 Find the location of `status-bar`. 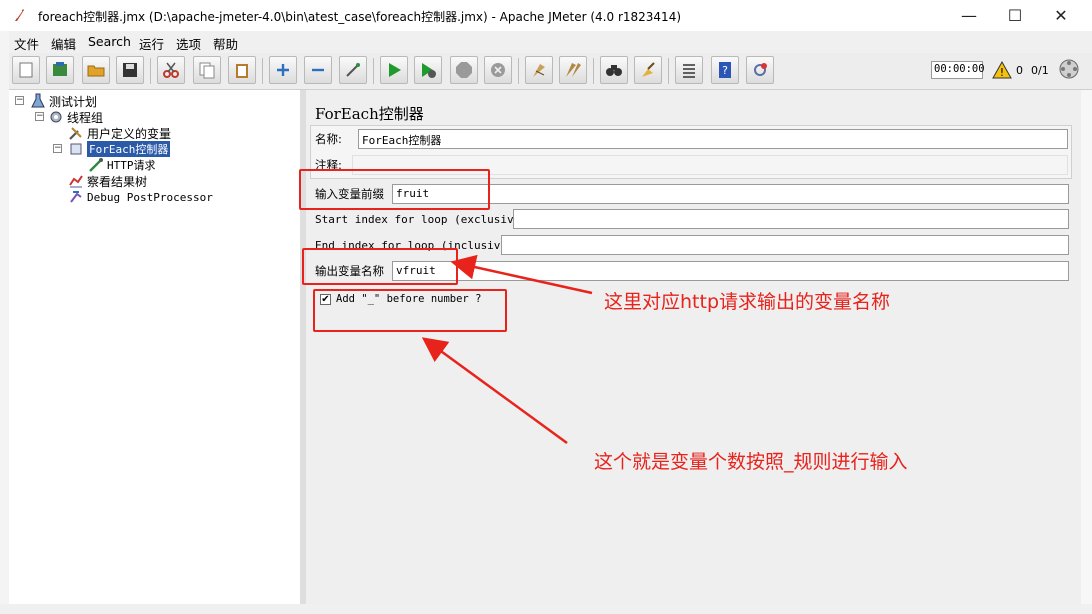

status-bar is located at coordinates (546, 609).